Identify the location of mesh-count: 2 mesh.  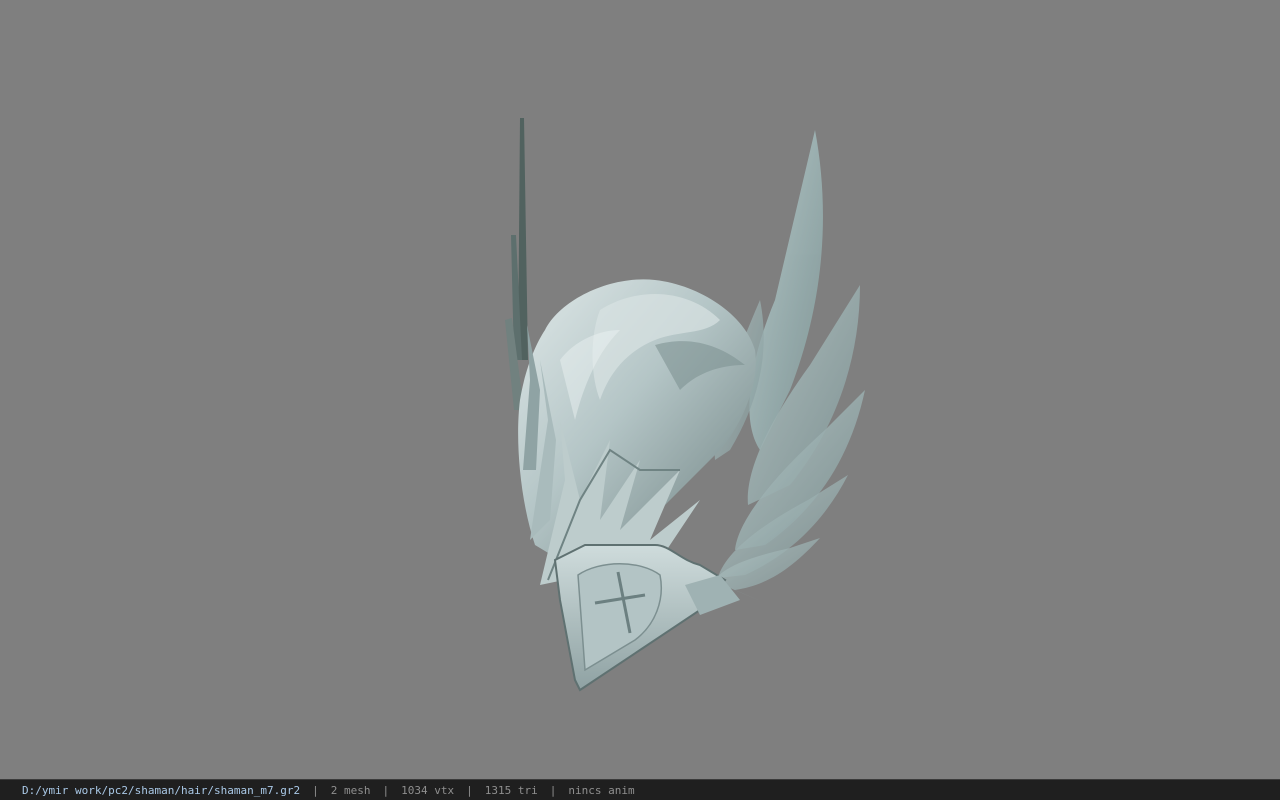
(350, 790).